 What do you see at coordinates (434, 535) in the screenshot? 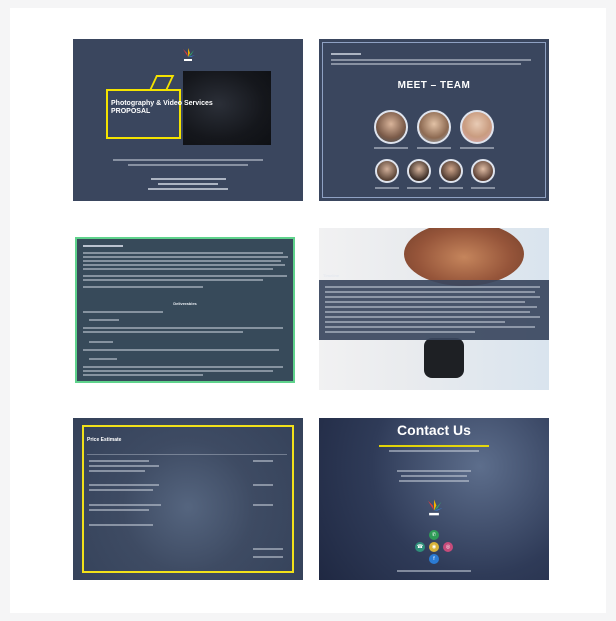
I see `whatsapp-icon: ✆` at bounding box center [434, 535].